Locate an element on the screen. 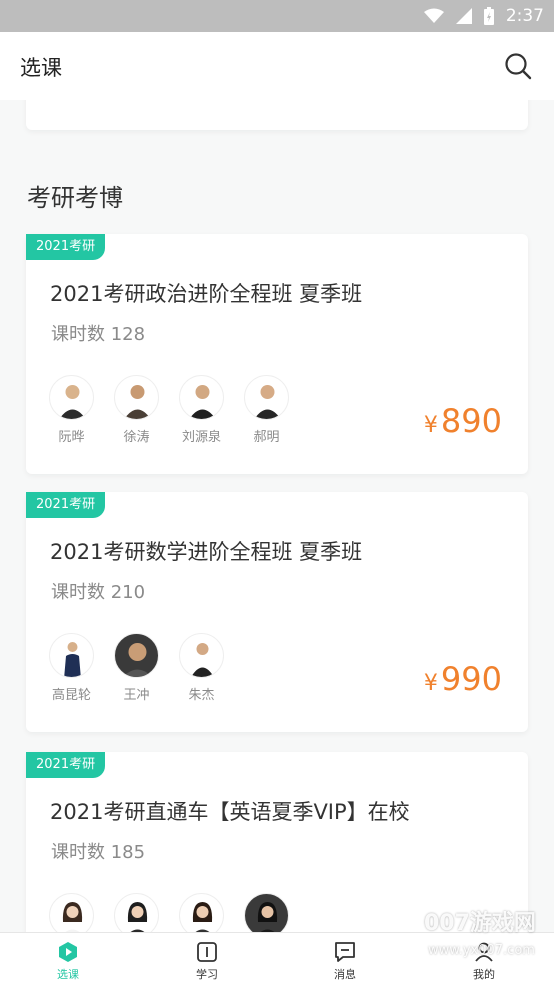  course-title: 2021考研数学进阶全程班 夏季班 is located at coordinates (206, 552).